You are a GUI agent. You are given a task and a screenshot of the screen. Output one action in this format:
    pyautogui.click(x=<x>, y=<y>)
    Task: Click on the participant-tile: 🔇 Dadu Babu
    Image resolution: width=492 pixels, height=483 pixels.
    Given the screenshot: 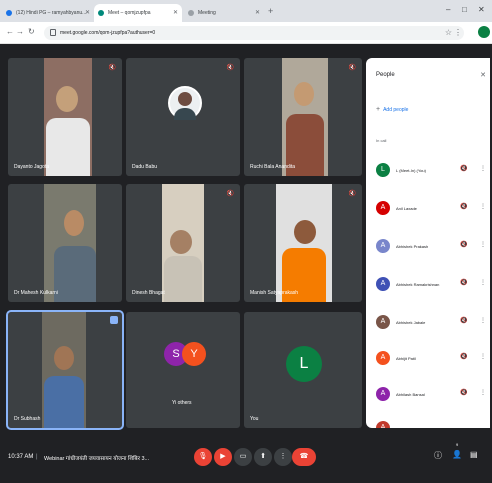 What is the action you would take?
    pyautogui.click(x=183, y=117)
    